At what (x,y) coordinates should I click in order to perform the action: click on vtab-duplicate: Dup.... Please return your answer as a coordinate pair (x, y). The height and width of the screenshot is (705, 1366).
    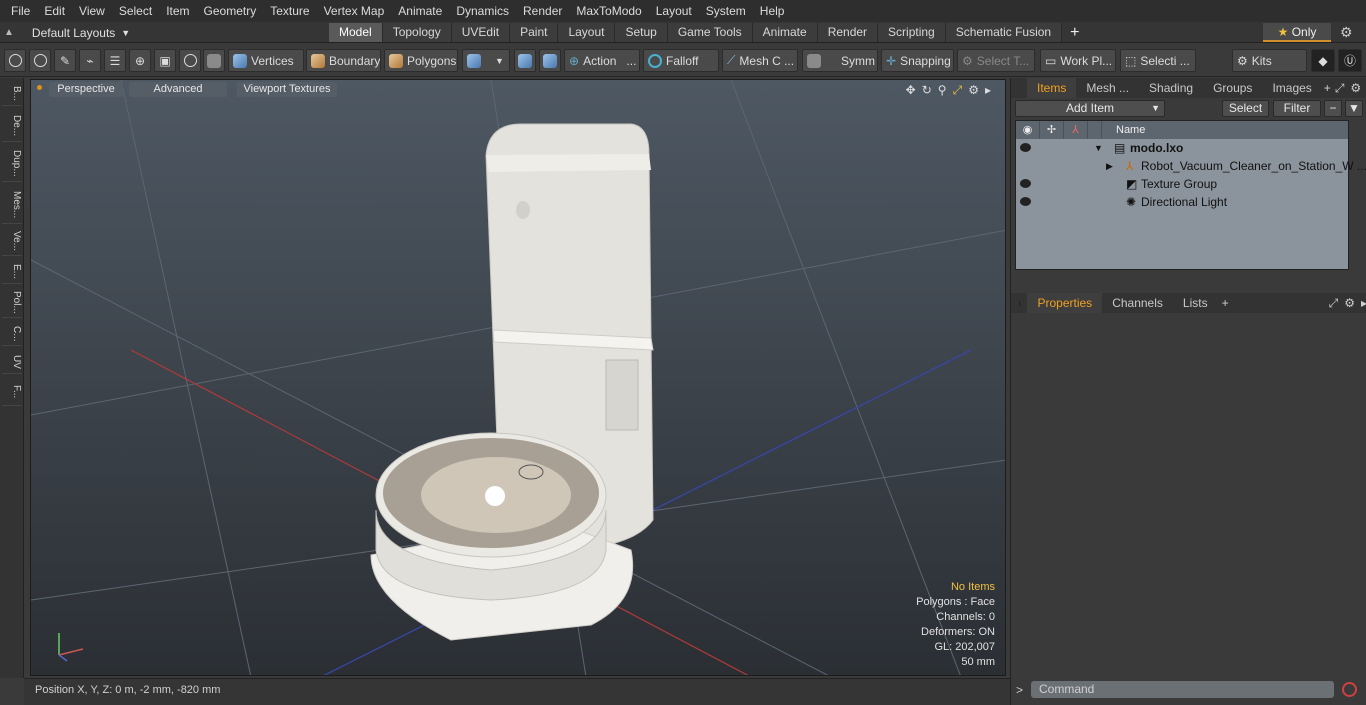
    Looking at the image, I should click on (12, 164).